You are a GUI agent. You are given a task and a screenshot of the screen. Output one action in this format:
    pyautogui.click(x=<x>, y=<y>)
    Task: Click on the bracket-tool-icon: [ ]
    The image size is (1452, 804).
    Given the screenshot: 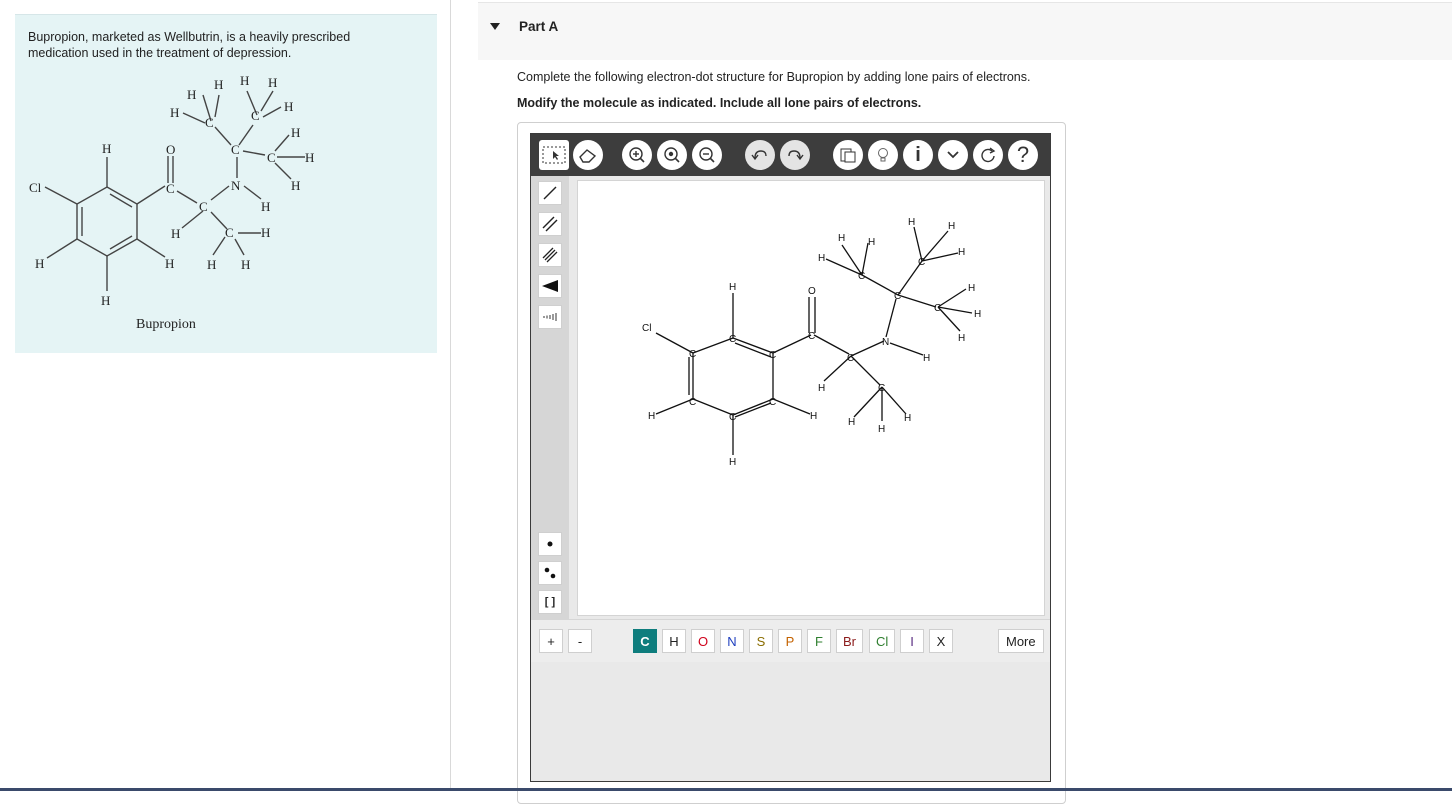 What is the action you would take?
    pyautogui.click(x=550, y=602)
    